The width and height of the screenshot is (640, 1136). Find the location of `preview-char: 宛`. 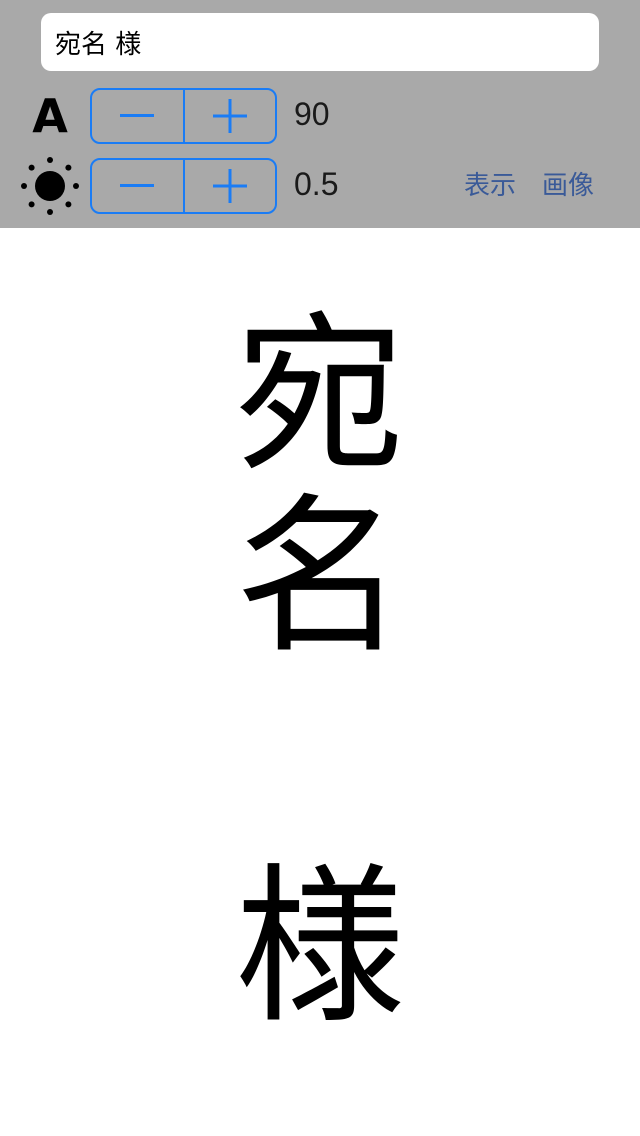

preview-char: 宛 is located at coordinates (319, 396).